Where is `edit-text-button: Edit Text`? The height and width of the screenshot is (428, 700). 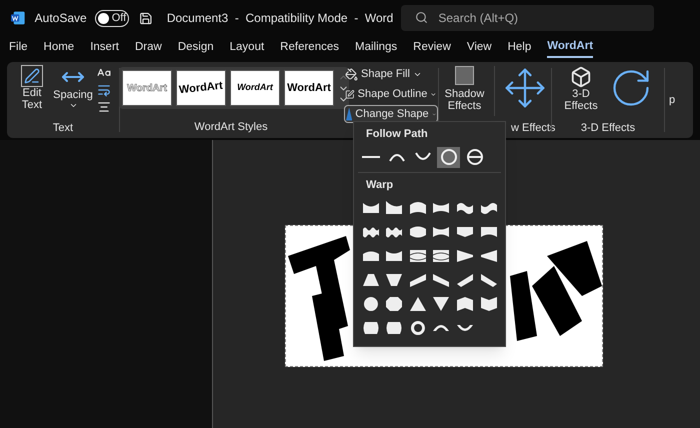 edit-text-button: Edit Text is located at coordinates (32, 92).